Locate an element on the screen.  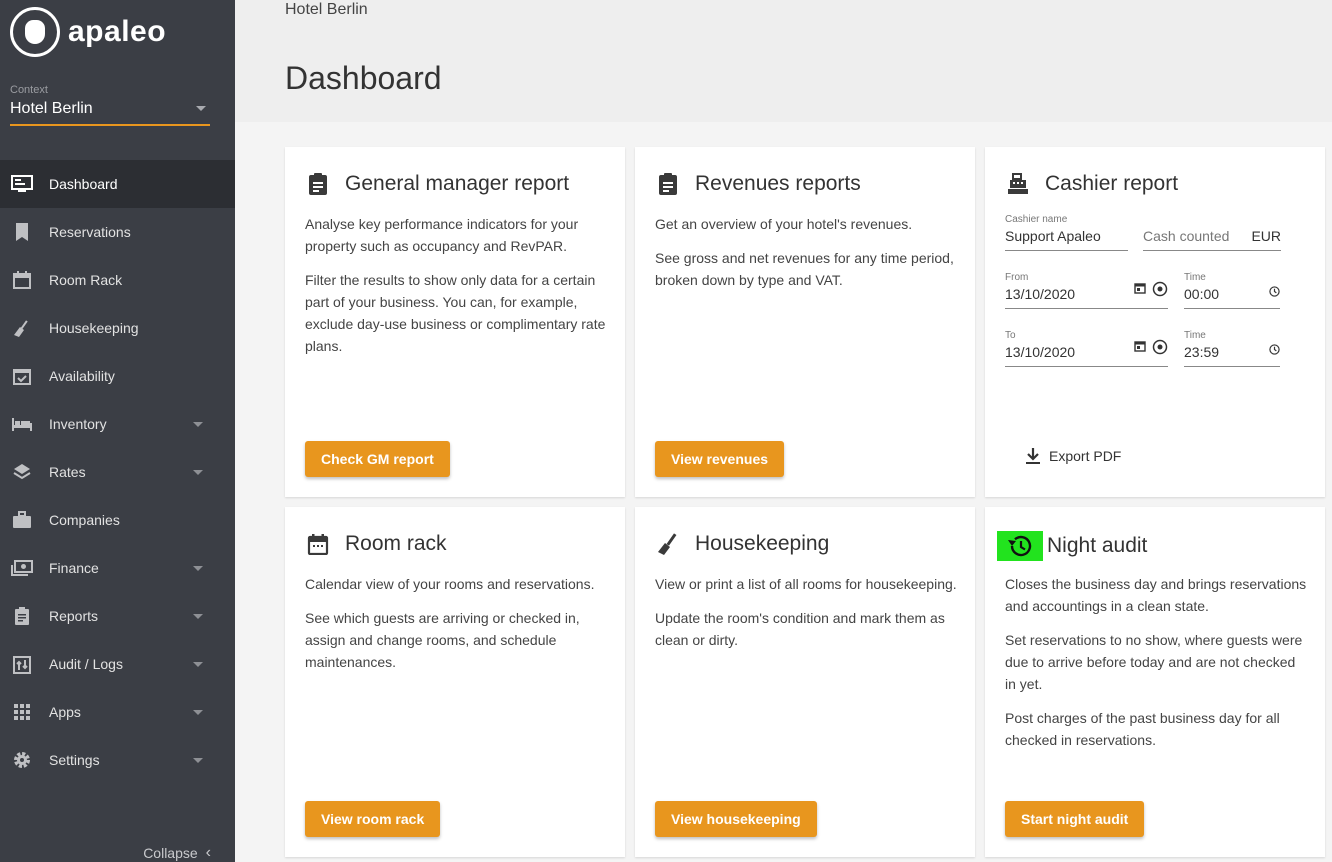
bed-icon is located at coordinates (22, 424).